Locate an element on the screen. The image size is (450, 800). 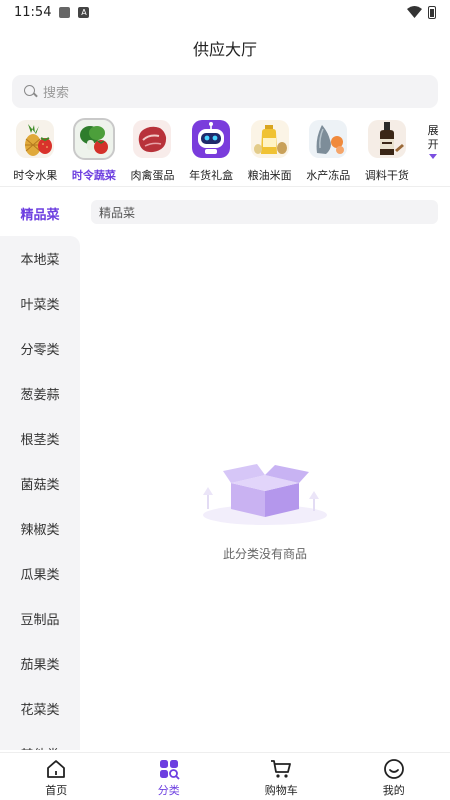
pineapple-strawberry-icon is located at coordinates (35, 139).